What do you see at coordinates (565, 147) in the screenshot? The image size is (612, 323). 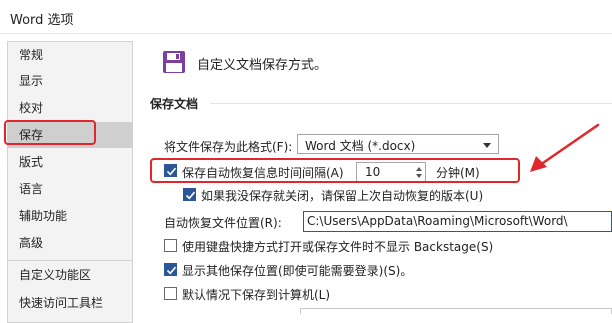 I see `annotation-arrow-icon` at bounding box center [565, 147].